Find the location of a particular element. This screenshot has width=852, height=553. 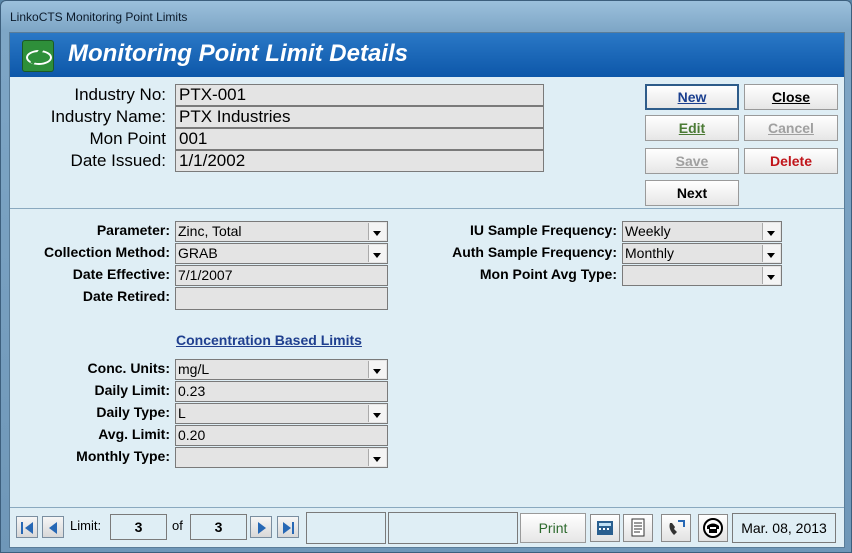

form-header: Monitoring Point Limit Details is located at coordinates (427, 55).